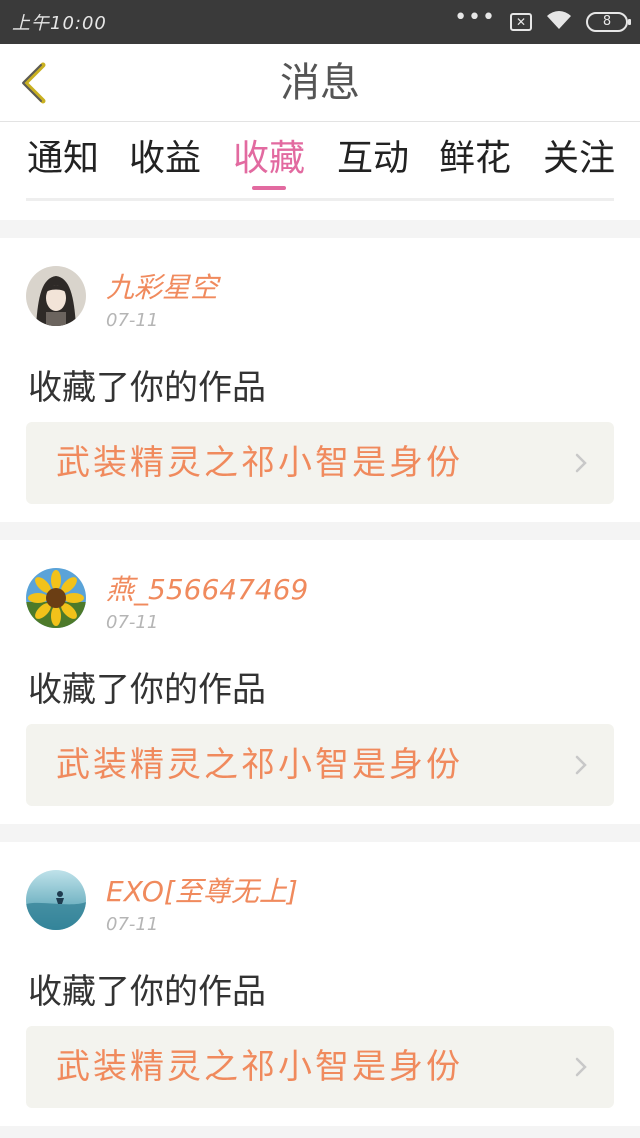  What do you see at coordinates (475, 159) in the screenshot?
I see `tab-flowers: 鲜花` at bounding box center [475, 159].